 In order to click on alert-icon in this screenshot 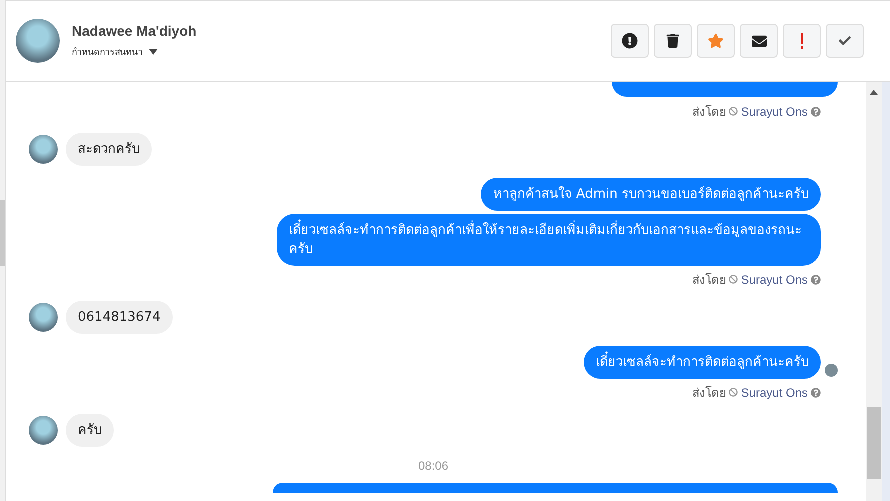, I will do `click(630, 41)`.